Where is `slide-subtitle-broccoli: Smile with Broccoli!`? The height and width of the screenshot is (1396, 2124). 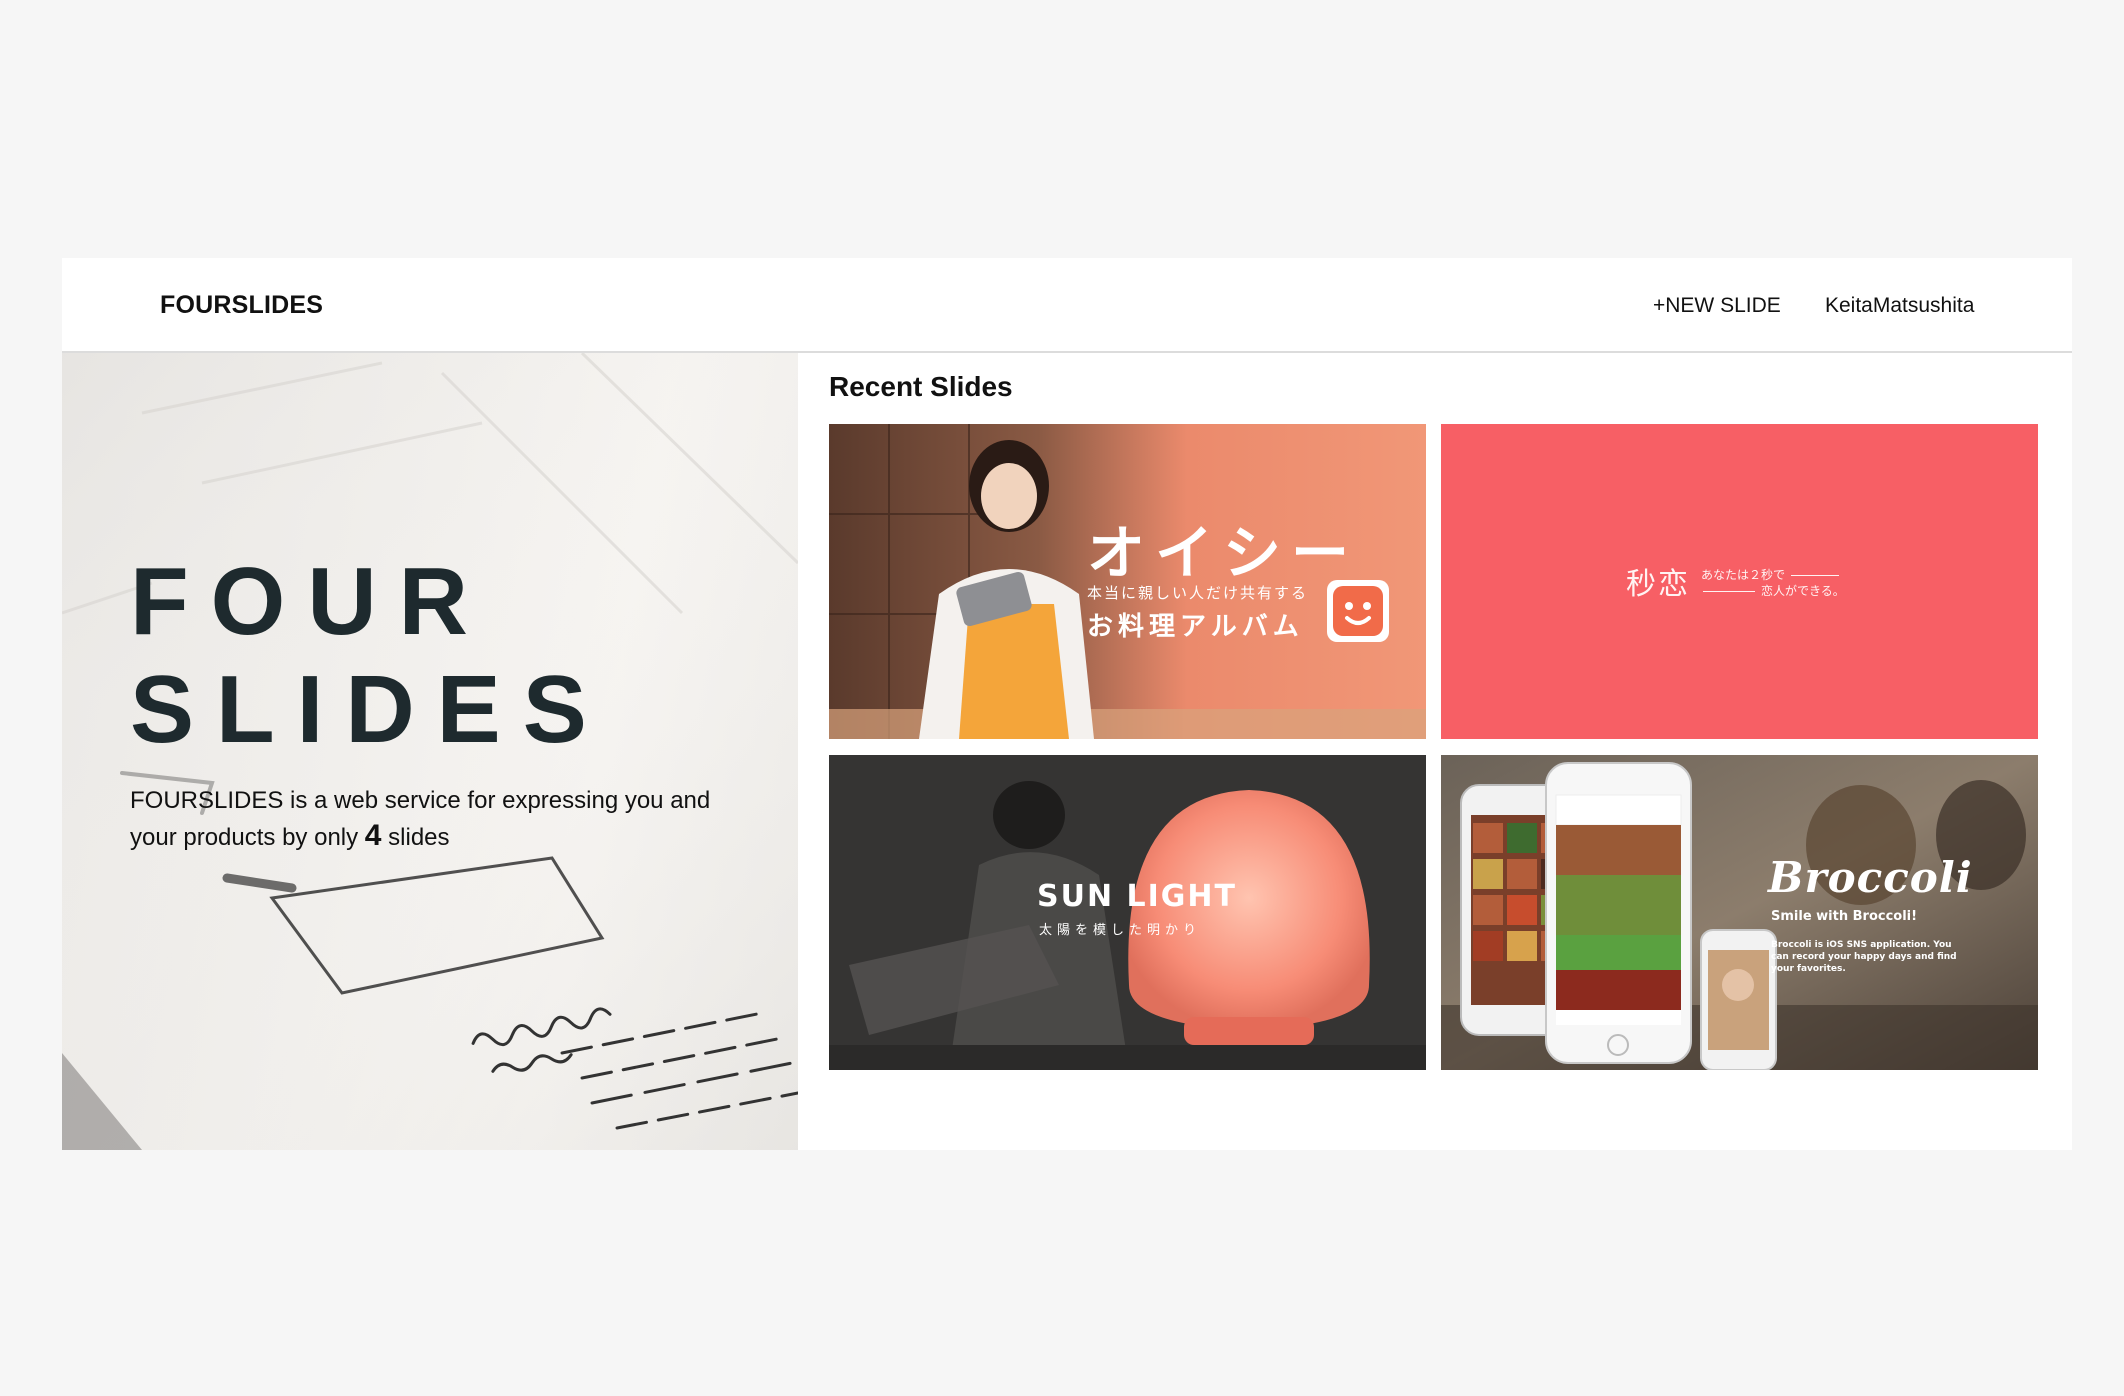 slide-subtitle-broccoli: Smile with Broccoli! is located at coordinates (1844, 916).